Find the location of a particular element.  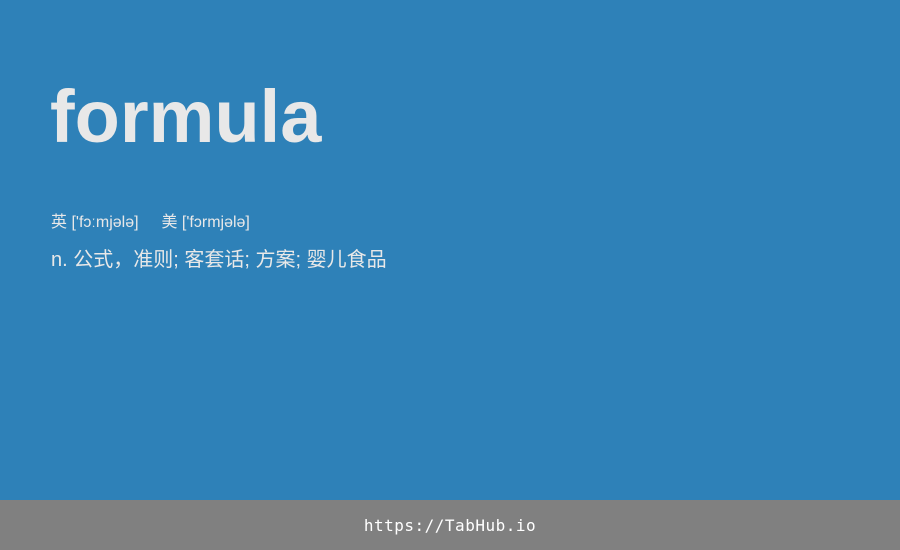

definition-text: n. 公式，准则; 客套话; 方案; 婴儿食品 is located at coordinates (219, 260).